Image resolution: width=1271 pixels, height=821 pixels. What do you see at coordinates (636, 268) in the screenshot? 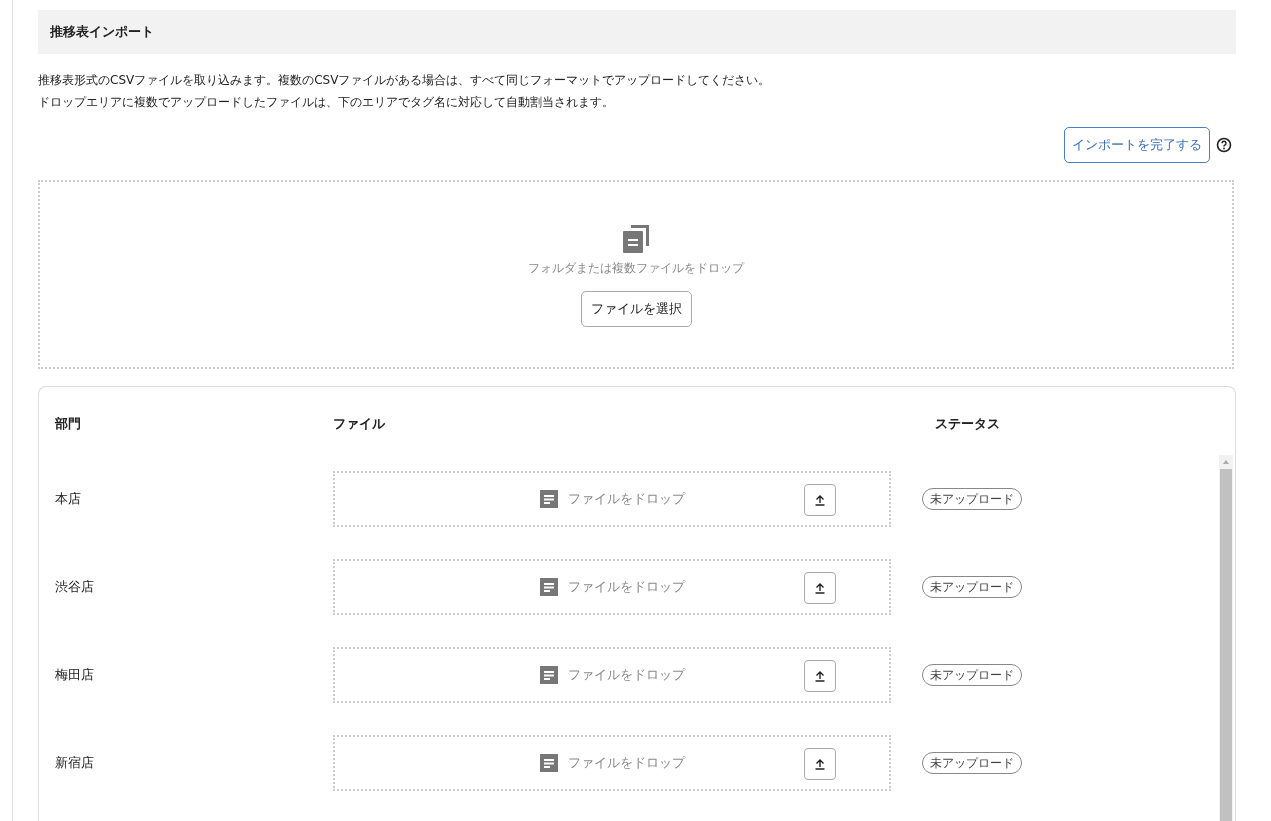
I see `drop-area-text: フォルダまたは複数ファイルをドロップ` at bounding box center [636, 268].